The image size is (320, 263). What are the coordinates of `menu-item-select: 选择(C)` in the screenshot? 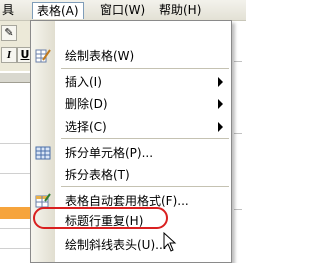 It's located at (131, 127).